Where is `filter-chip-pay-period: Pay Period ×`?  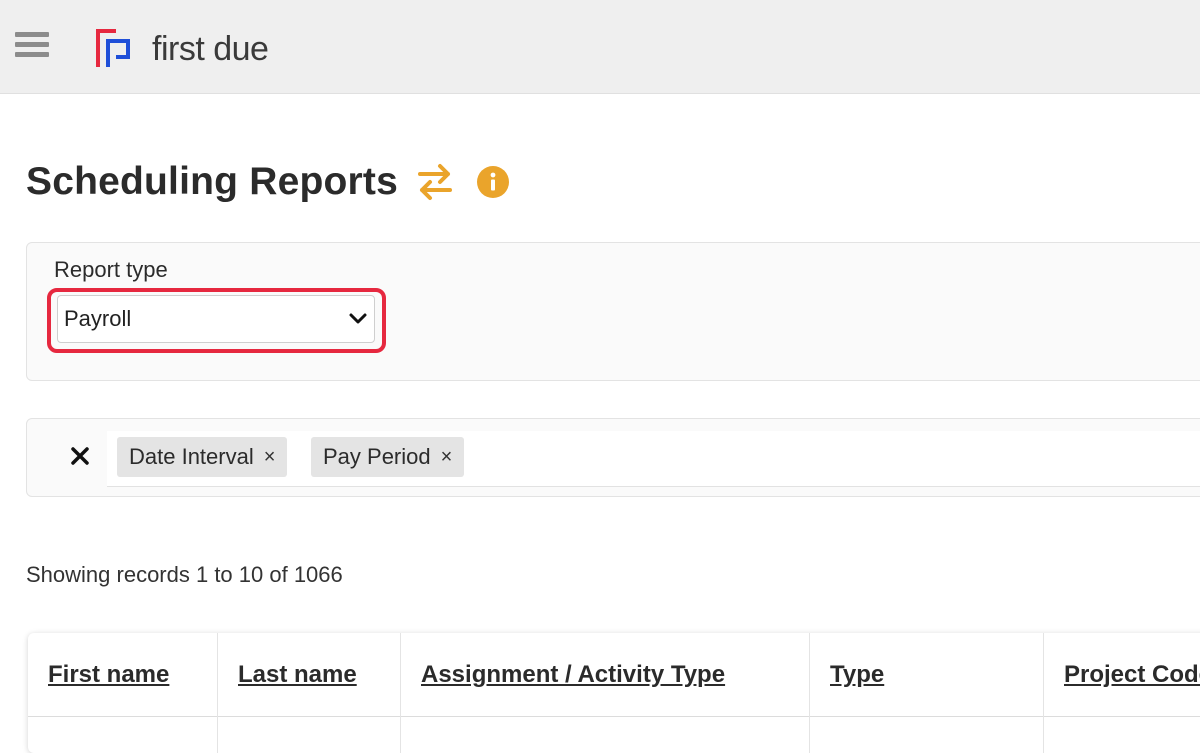
filter-chip-pay-period: Pay Period × is located at coordinates (388, 457).